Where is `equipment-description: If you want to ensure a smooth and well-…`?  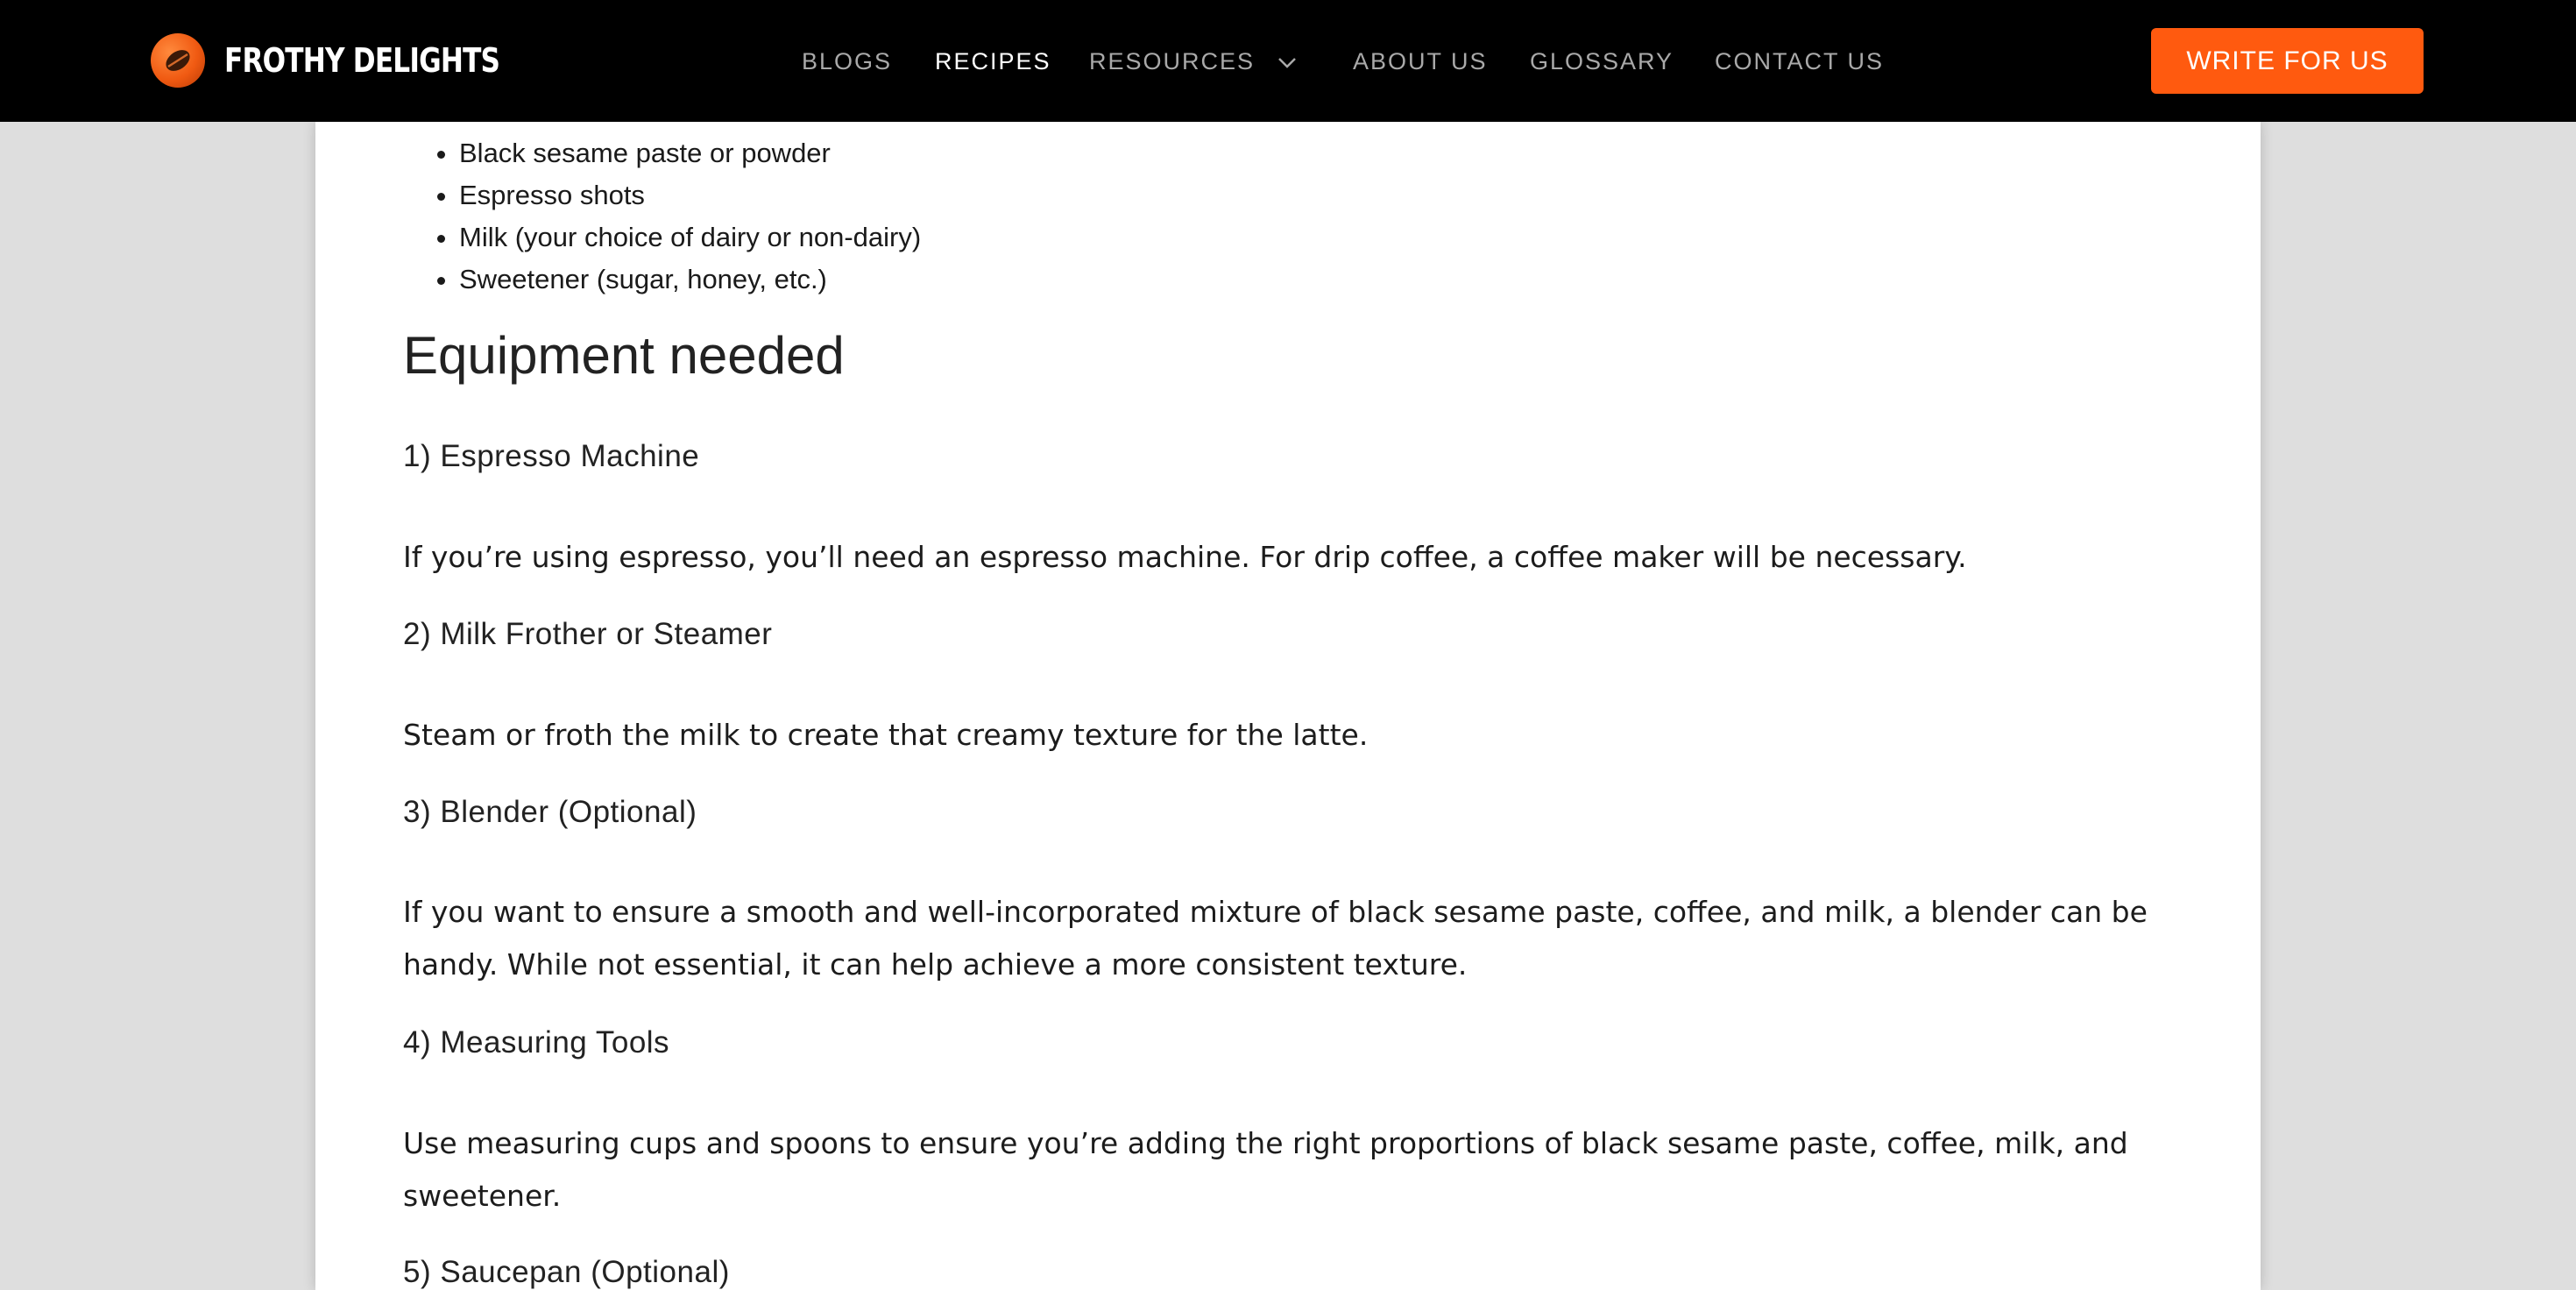 equipment-description: If you want to ensure a smooth and well-… is located at coordinates (1275, 938).